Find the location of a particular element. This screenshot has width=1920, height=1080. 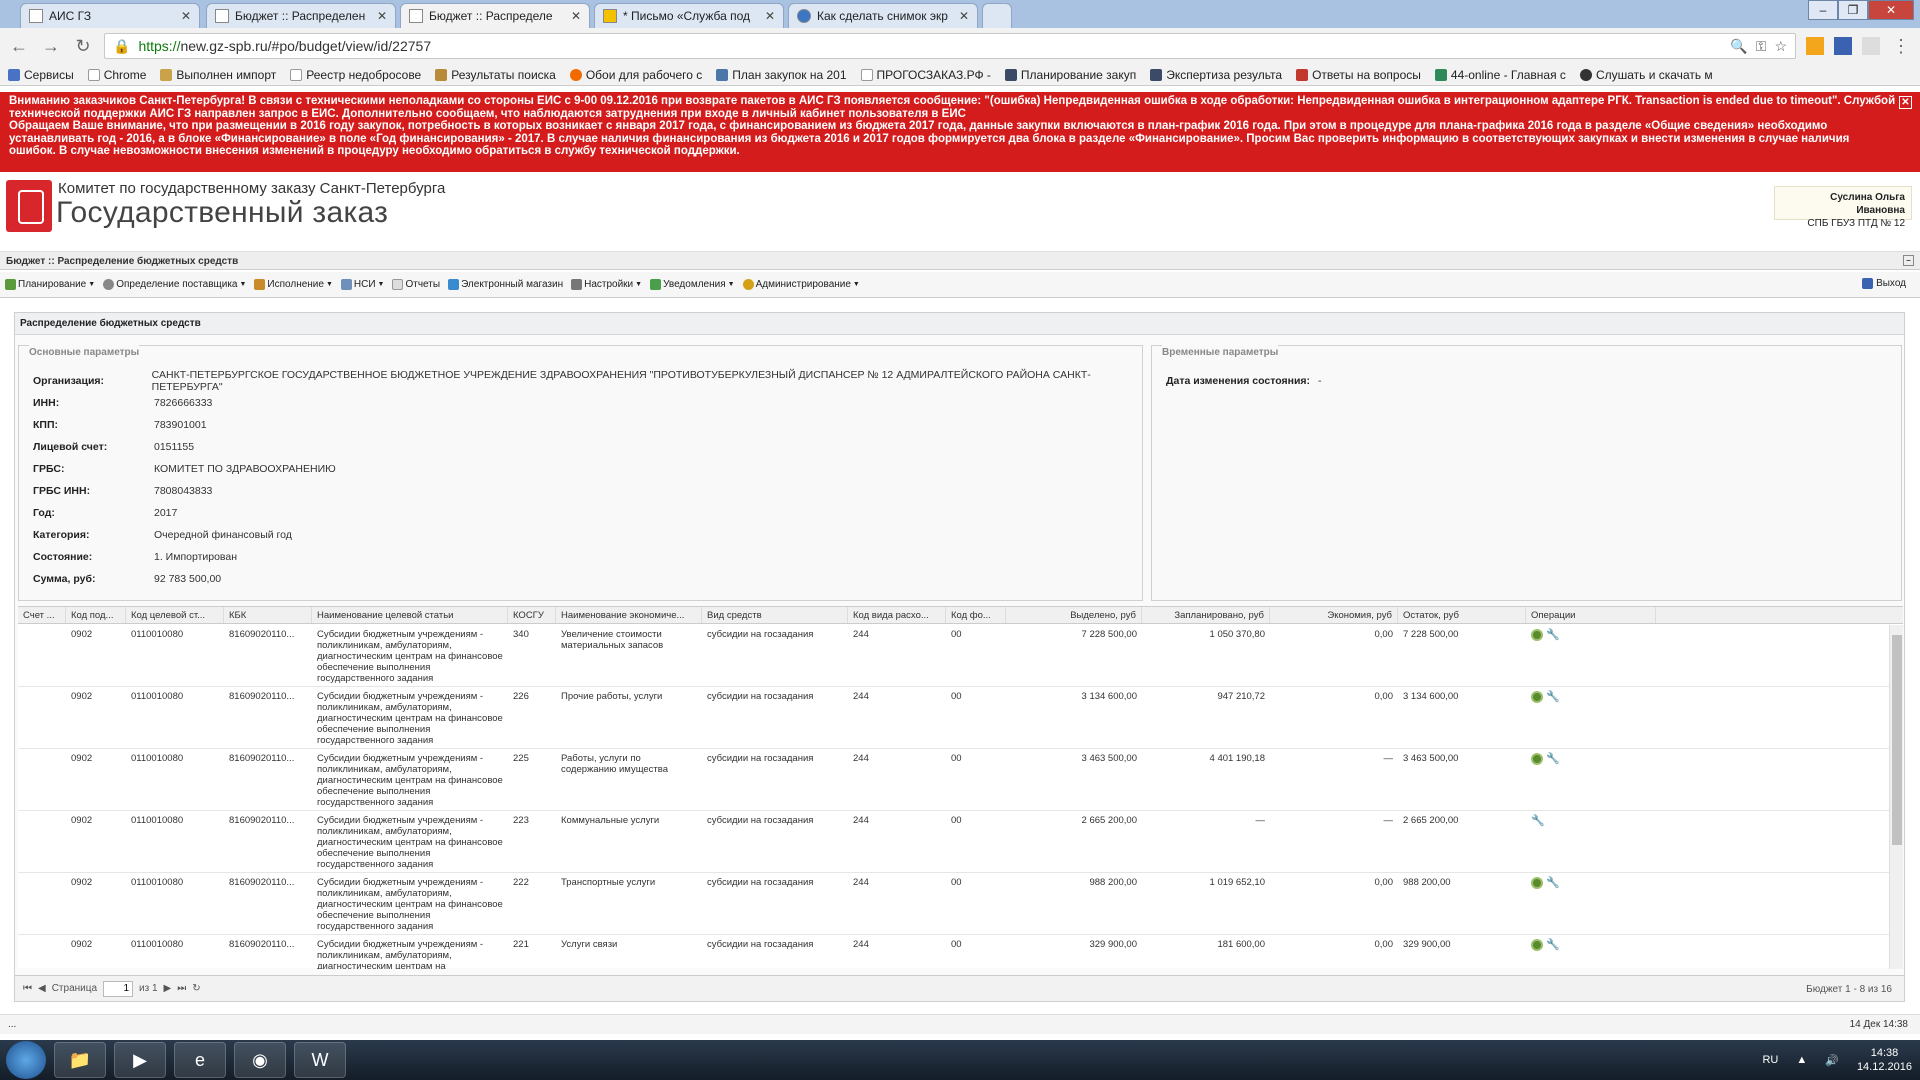

minimize-icon: – is located at coordinates (1823, 10).